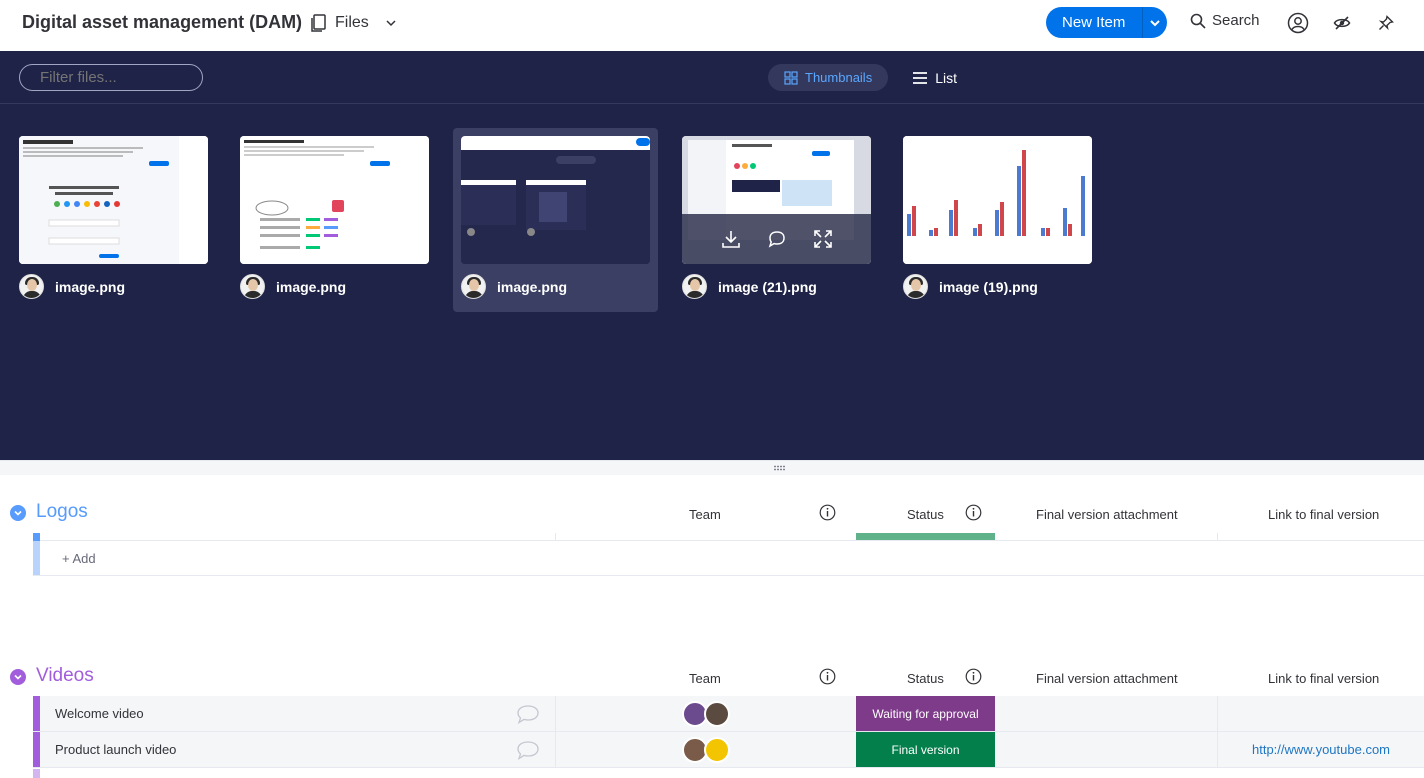  I want to click on new-item-button: New Item, so click(1106, 22).